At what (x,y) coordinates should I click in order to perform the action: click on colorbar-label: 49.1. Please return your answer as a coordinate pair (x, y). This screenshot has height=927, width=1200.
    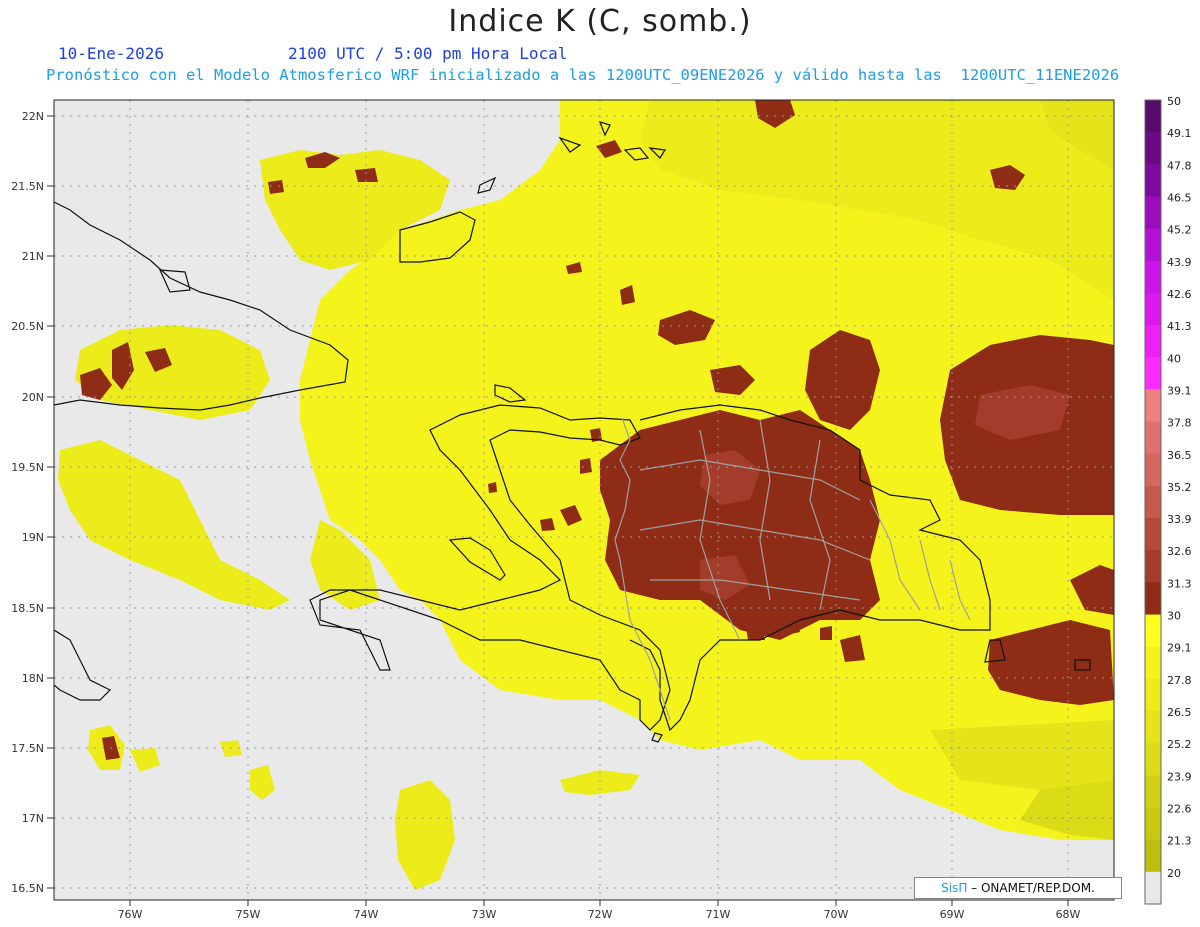
    Looking at the image, I should click on (1179, 133).